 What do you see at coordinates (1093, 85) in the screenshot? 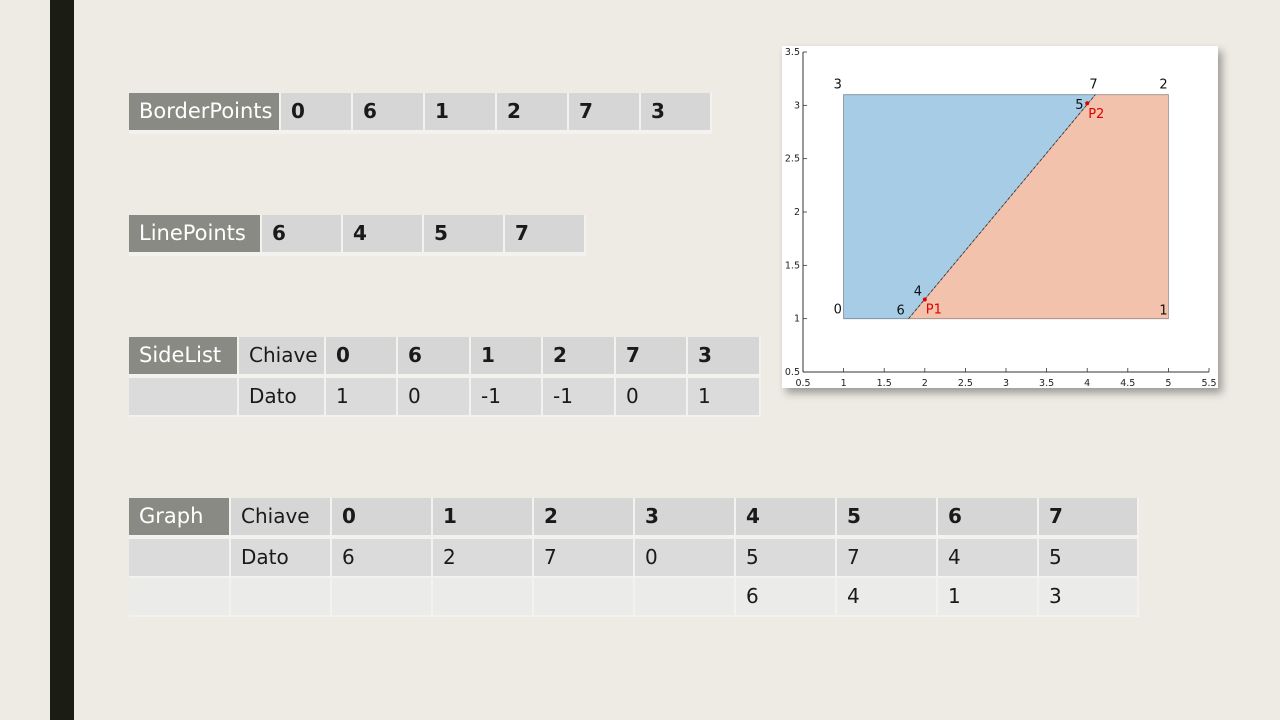
I see `point-label: 7` at bounding box center [1093, 85].